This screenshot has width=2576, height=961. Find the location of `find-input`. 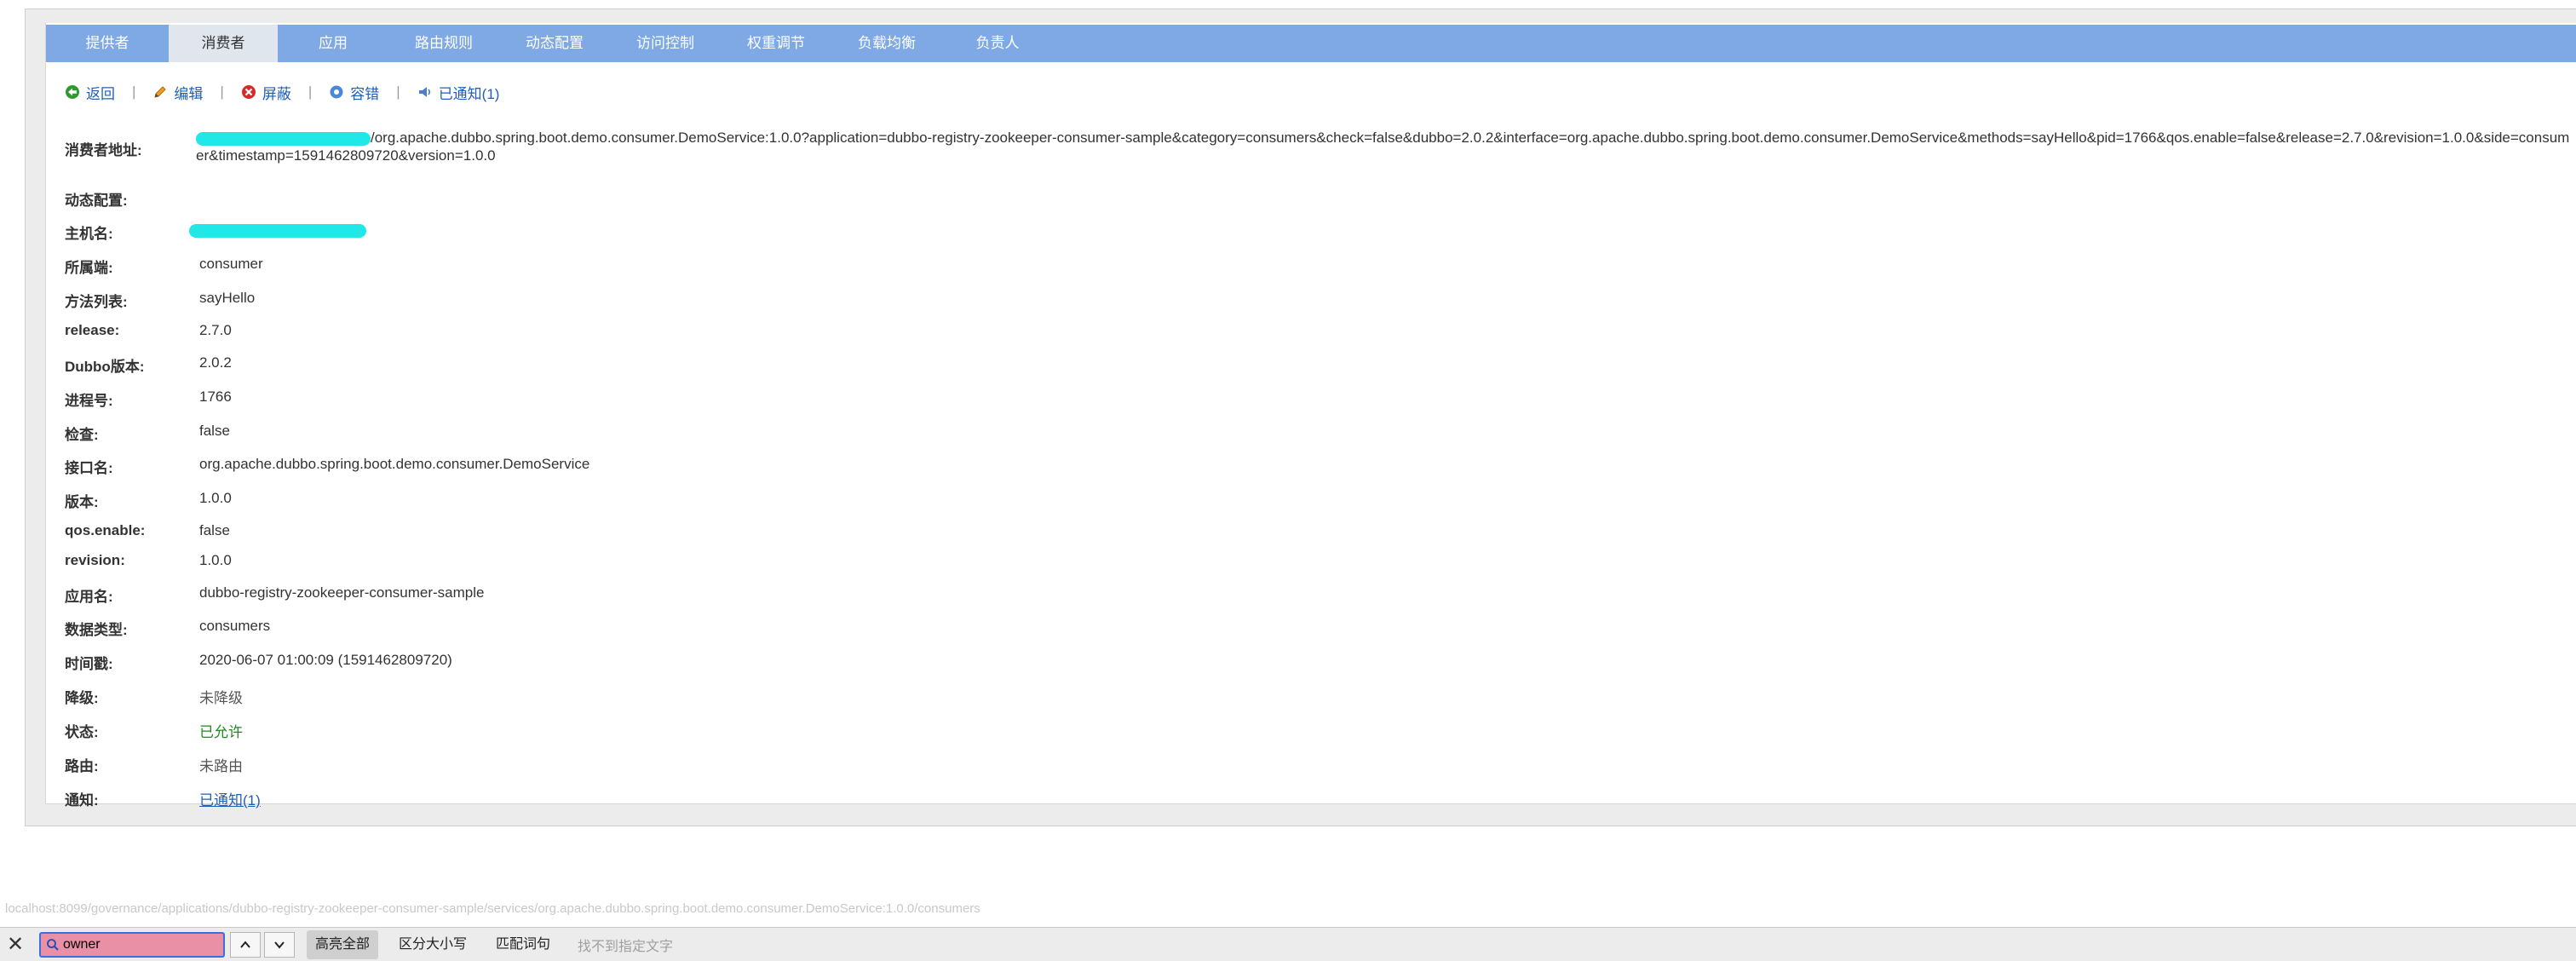

find-input is located at coordinates (134, 944).